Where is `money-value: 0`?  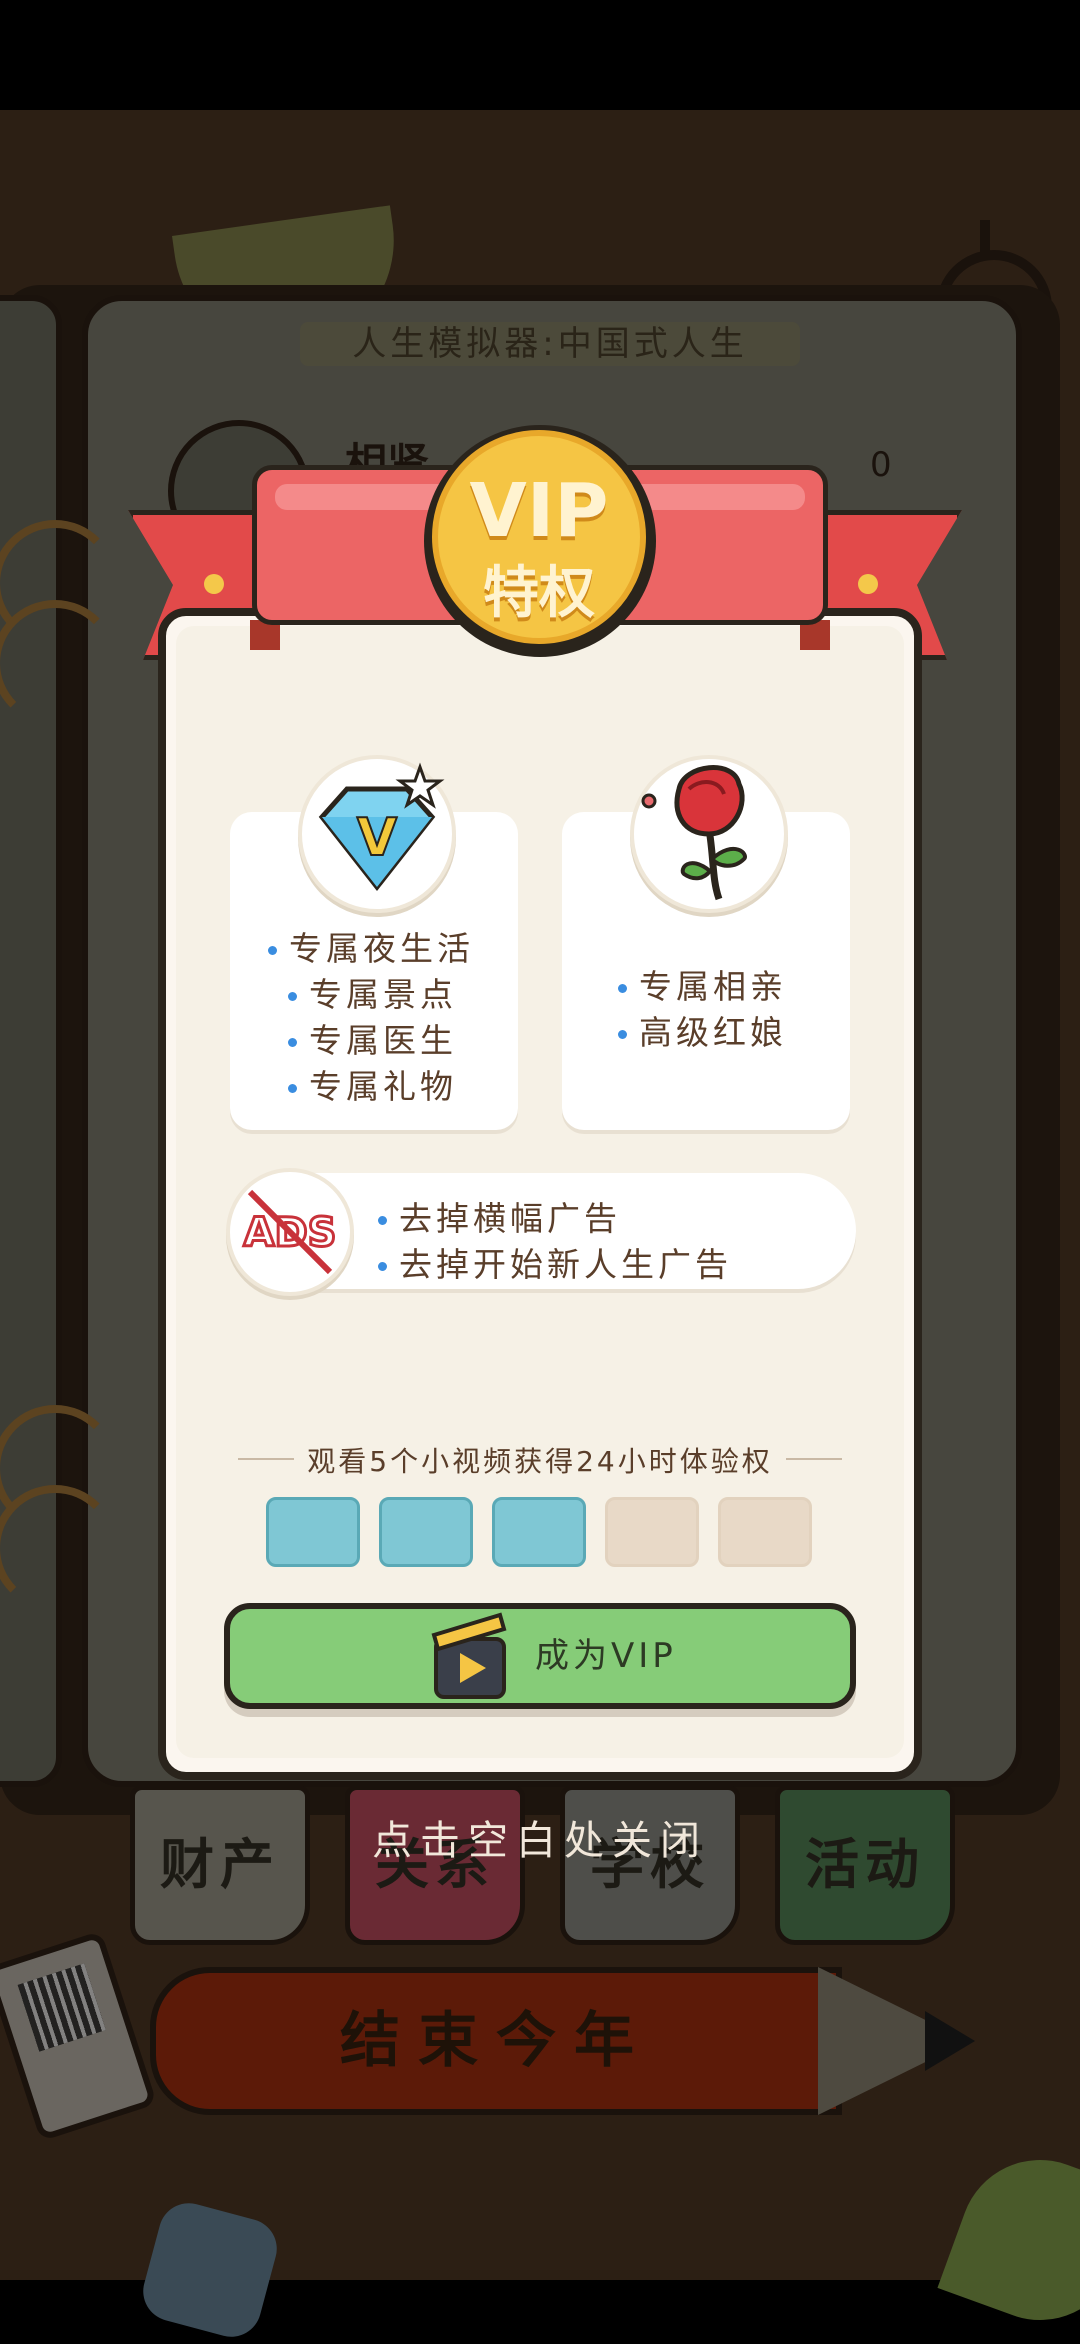 money-value: 0 is located at coordinates (881, 465).